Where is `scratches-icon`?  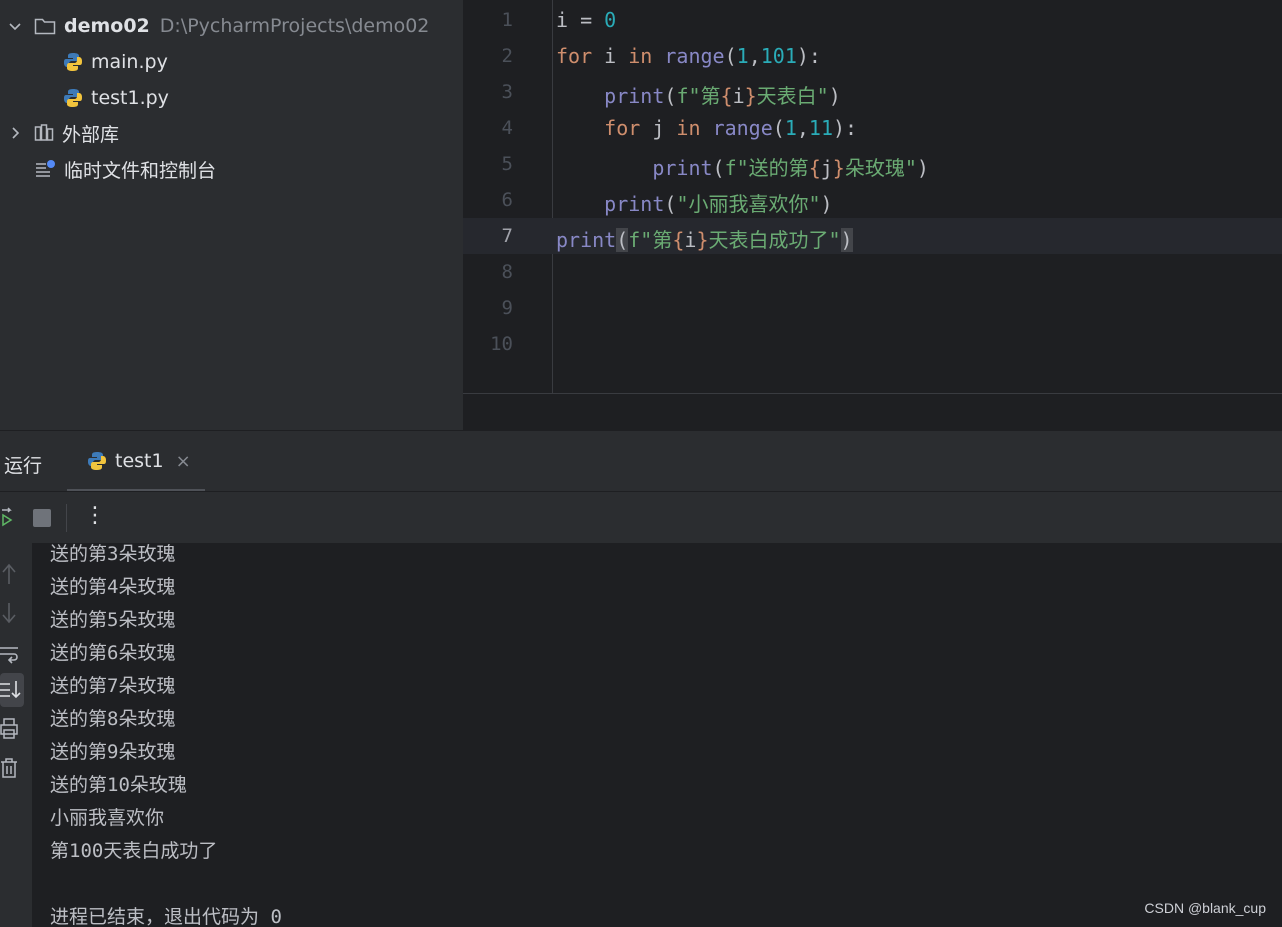 scratches-icon is located at coordinates (45, 168).